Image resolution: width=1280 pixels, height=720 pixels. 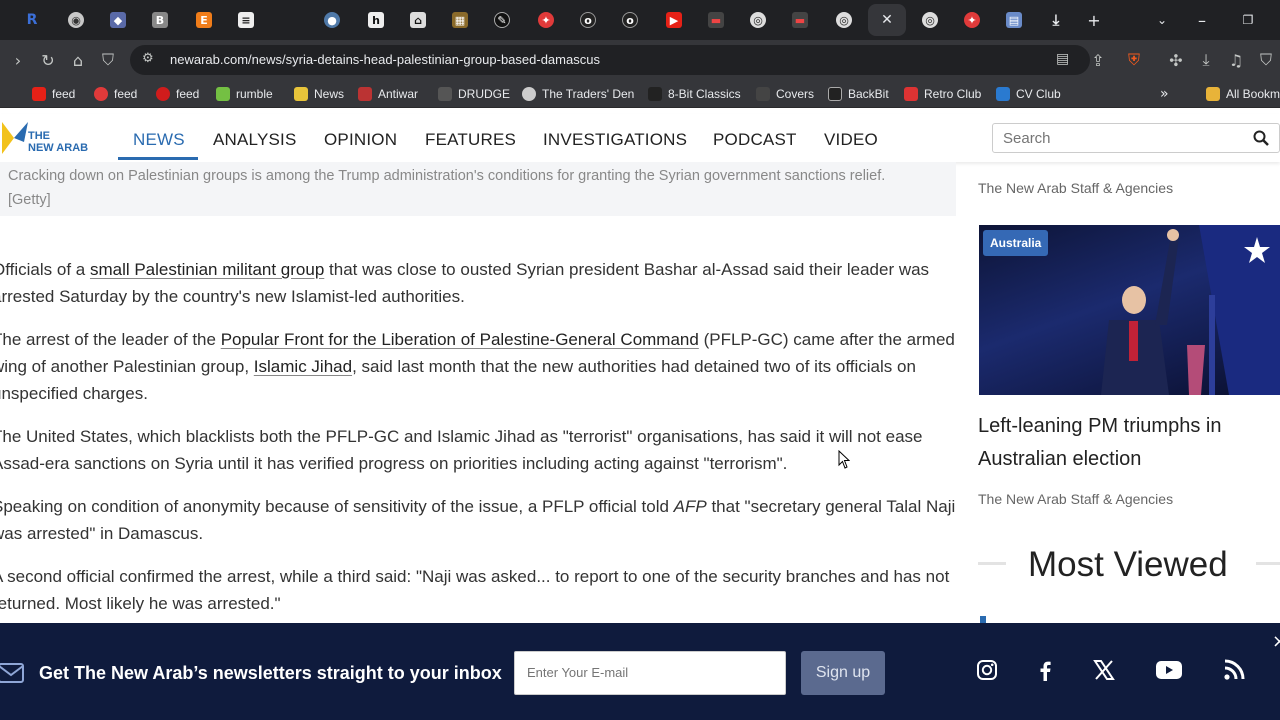 I want to click on active-tab: ✕, so click(x=887, y=20).